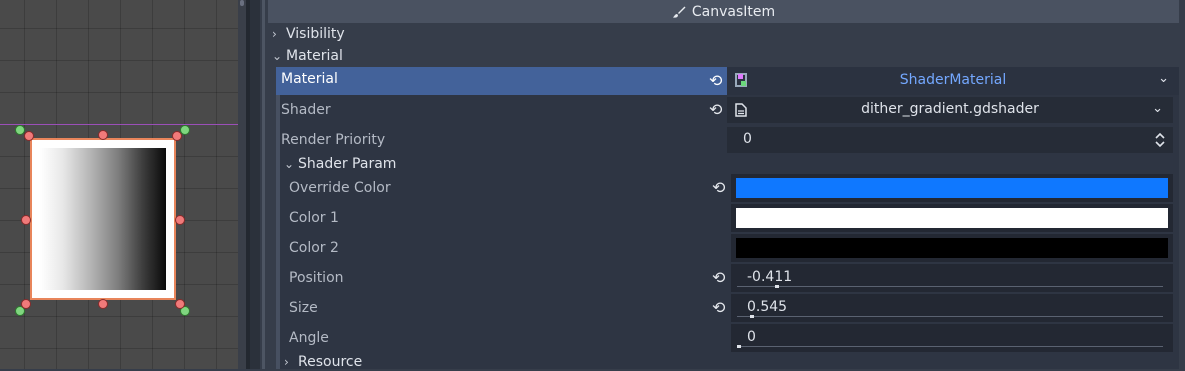 The height and width of the screenshot is (371, 1185). I want to click on property-shader-label: Shader, so click(306, 110).